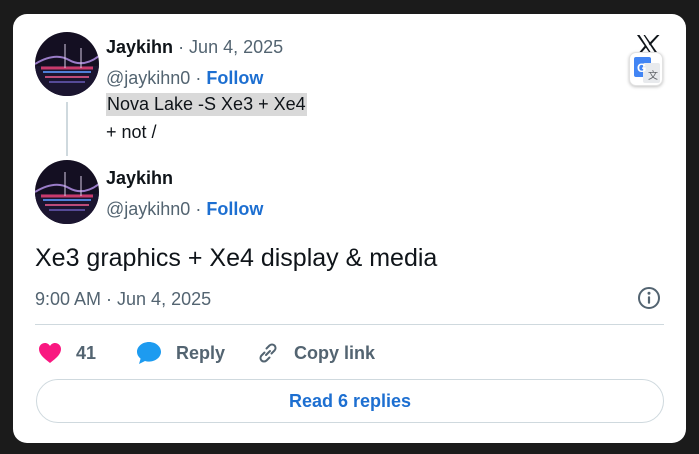  Describe the element at coordinates (236, 258) in the screenshot. I see `tweet-text: Xe3 graphics + Xe4 display & media` at that location.